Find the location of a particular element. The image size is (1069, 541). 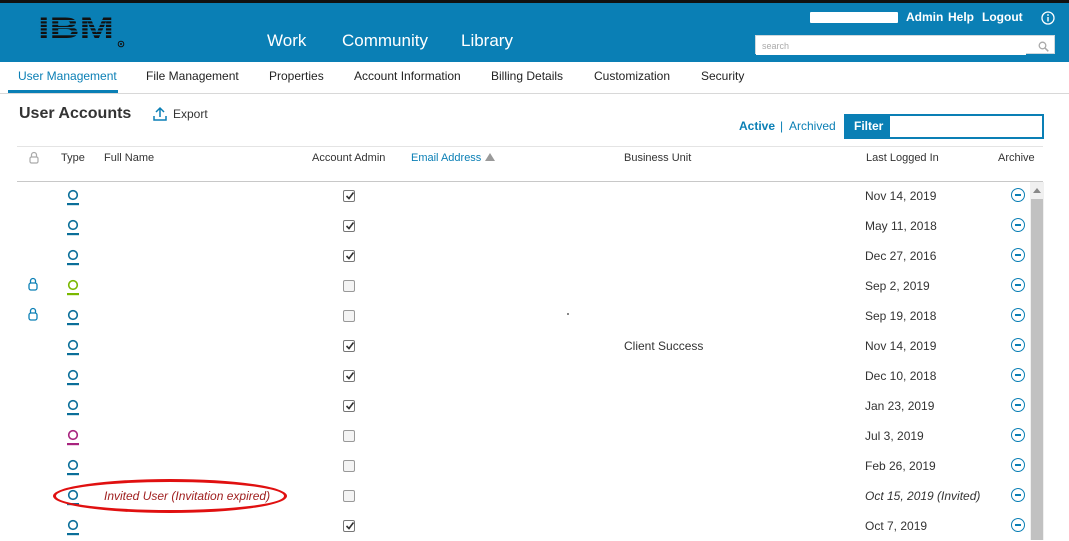

filter-active-link: Active is located at coordinates (757, 126).